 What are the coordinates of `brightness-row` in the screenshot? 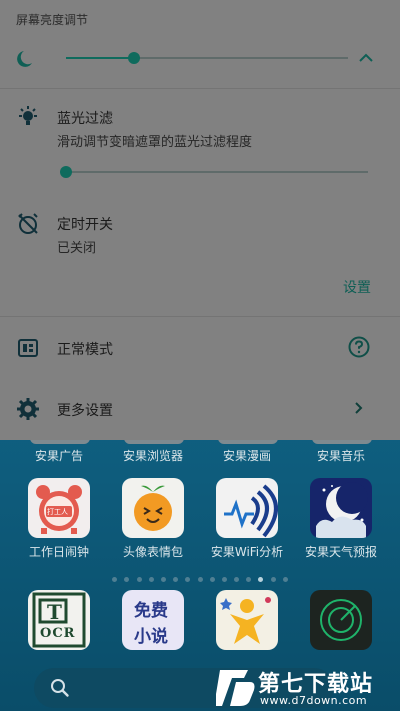 It's located at (200, 58).